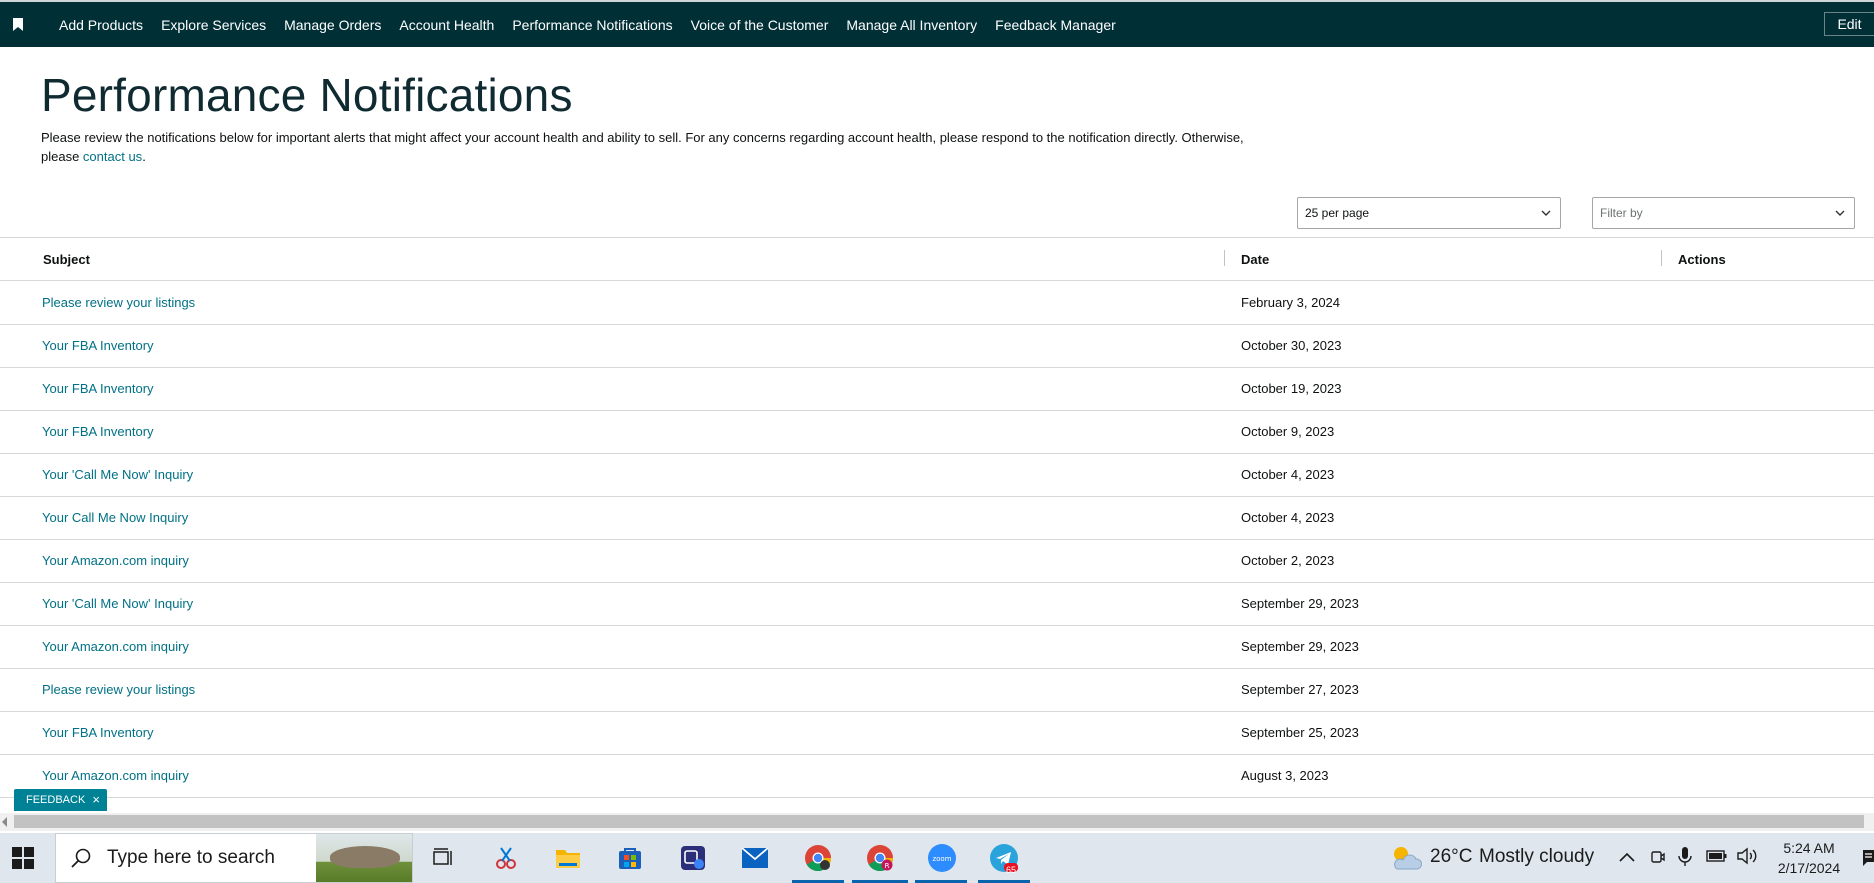  I want to click on weather-cloud-icon, so click(1406, 858).